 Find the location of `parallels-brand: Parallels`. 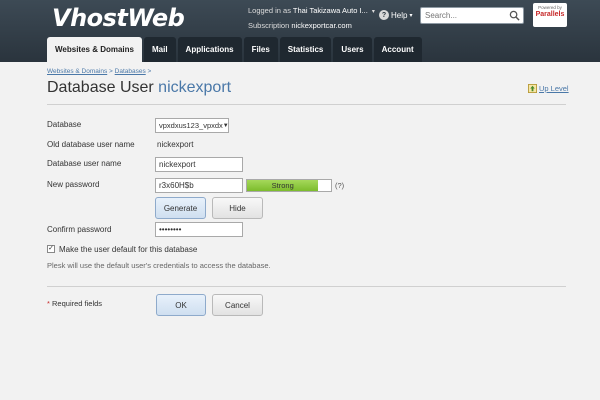

parallels-brand: Parallels is located at coordinates (550, 14).